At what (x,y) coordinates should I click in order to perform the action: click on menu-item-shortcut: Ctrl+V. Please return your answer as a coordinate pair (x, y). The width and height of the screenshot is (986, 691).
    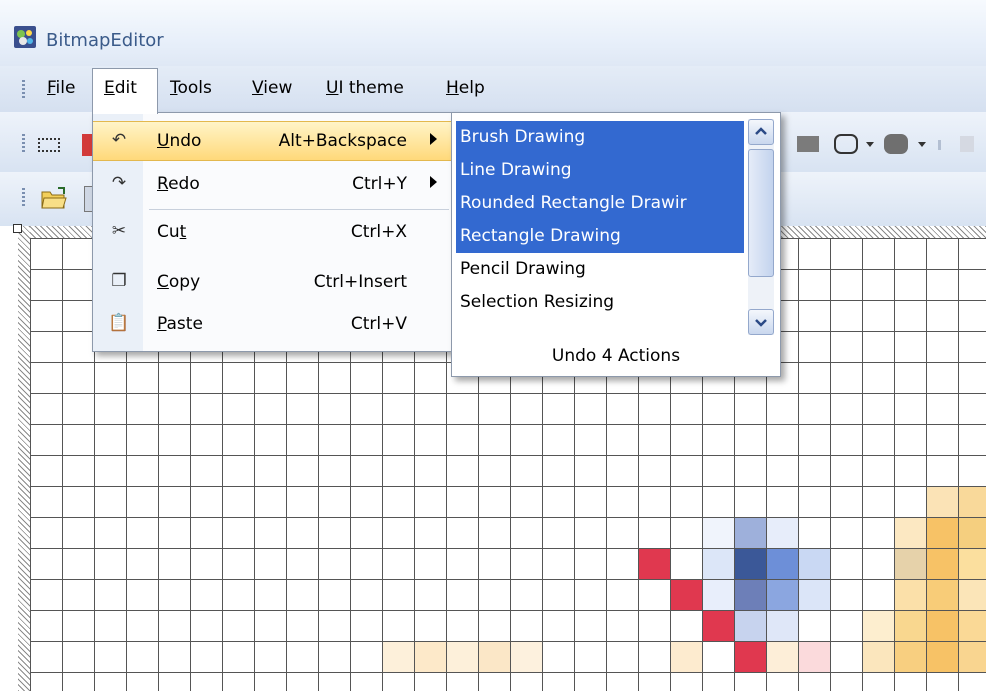
    Looking at the image, I should click on (378, 324).